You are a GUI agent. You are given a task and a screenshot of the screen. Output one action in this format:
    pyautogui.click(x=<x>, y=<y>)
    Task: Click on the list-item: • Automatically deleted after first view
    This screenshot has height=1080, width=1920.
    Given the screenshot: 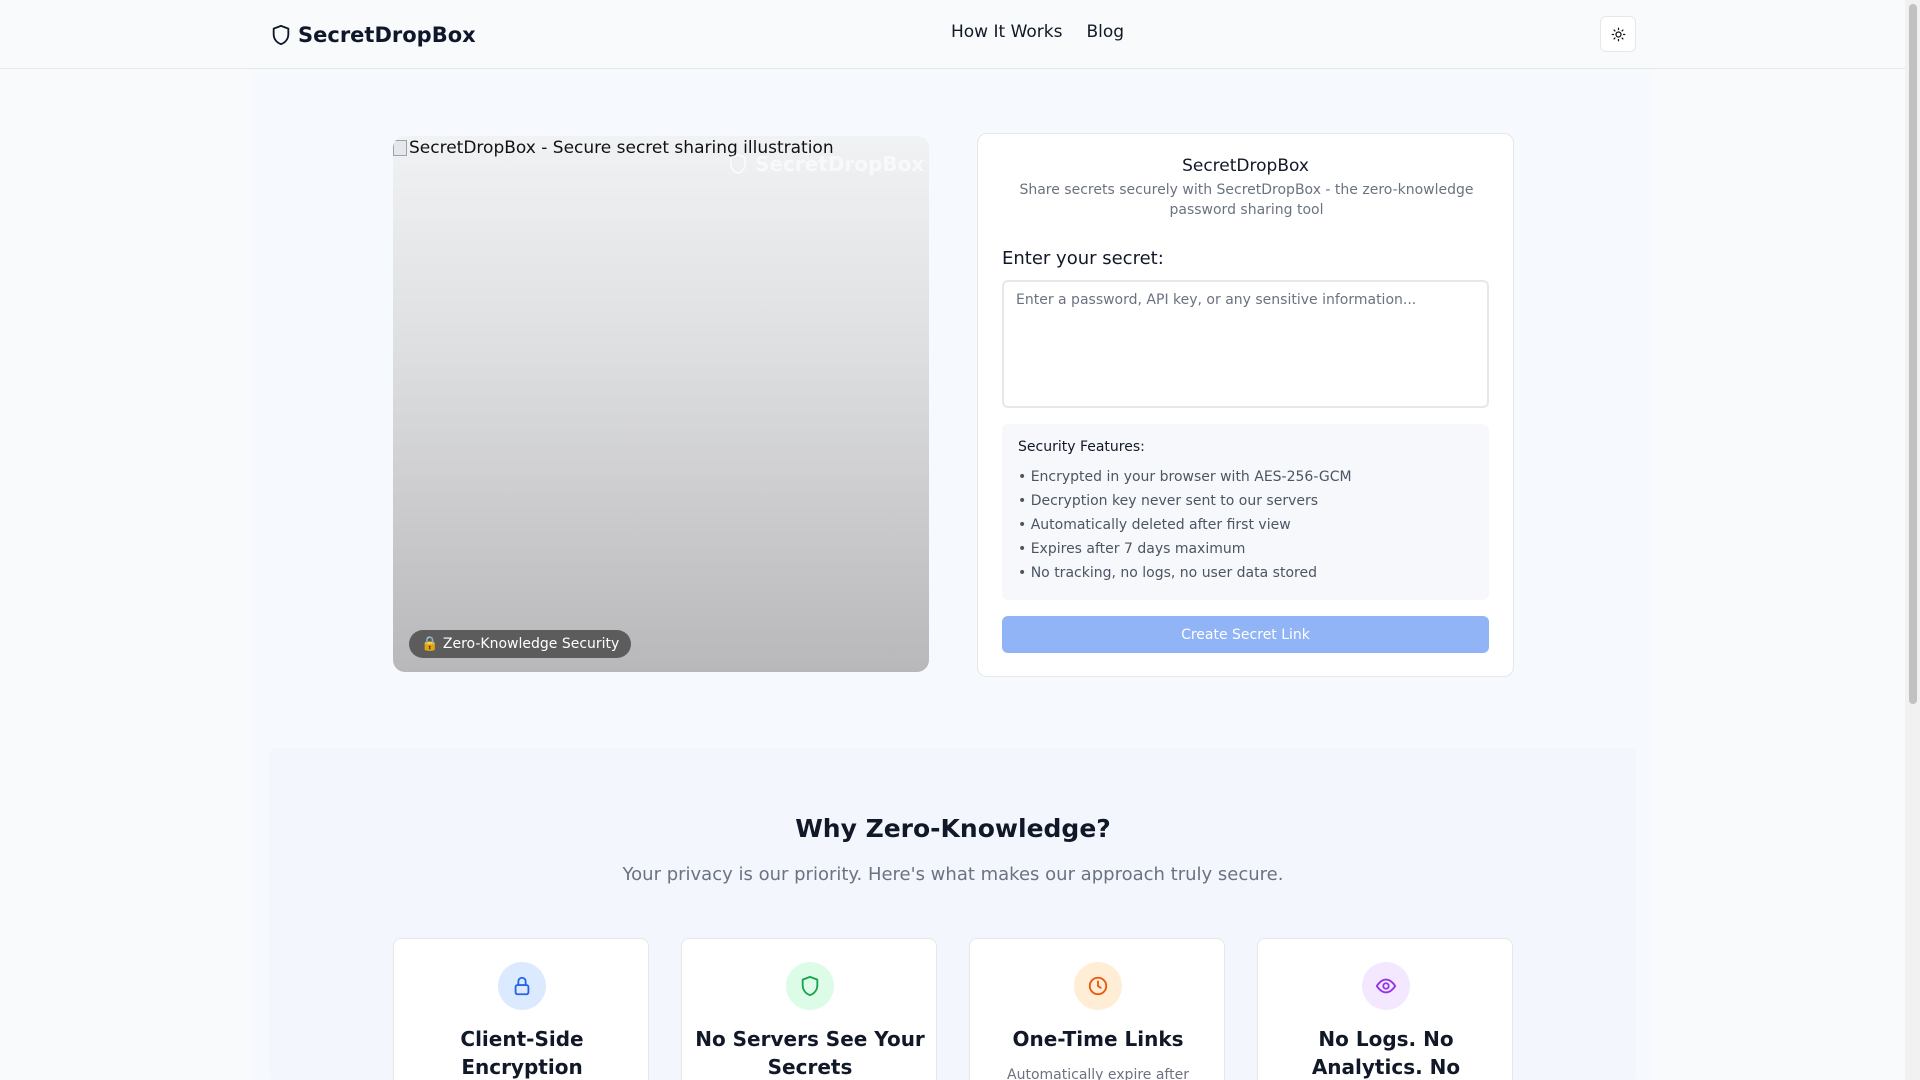 What is the action you would take?
    pyautogui.click(x=1154, y=525)
    